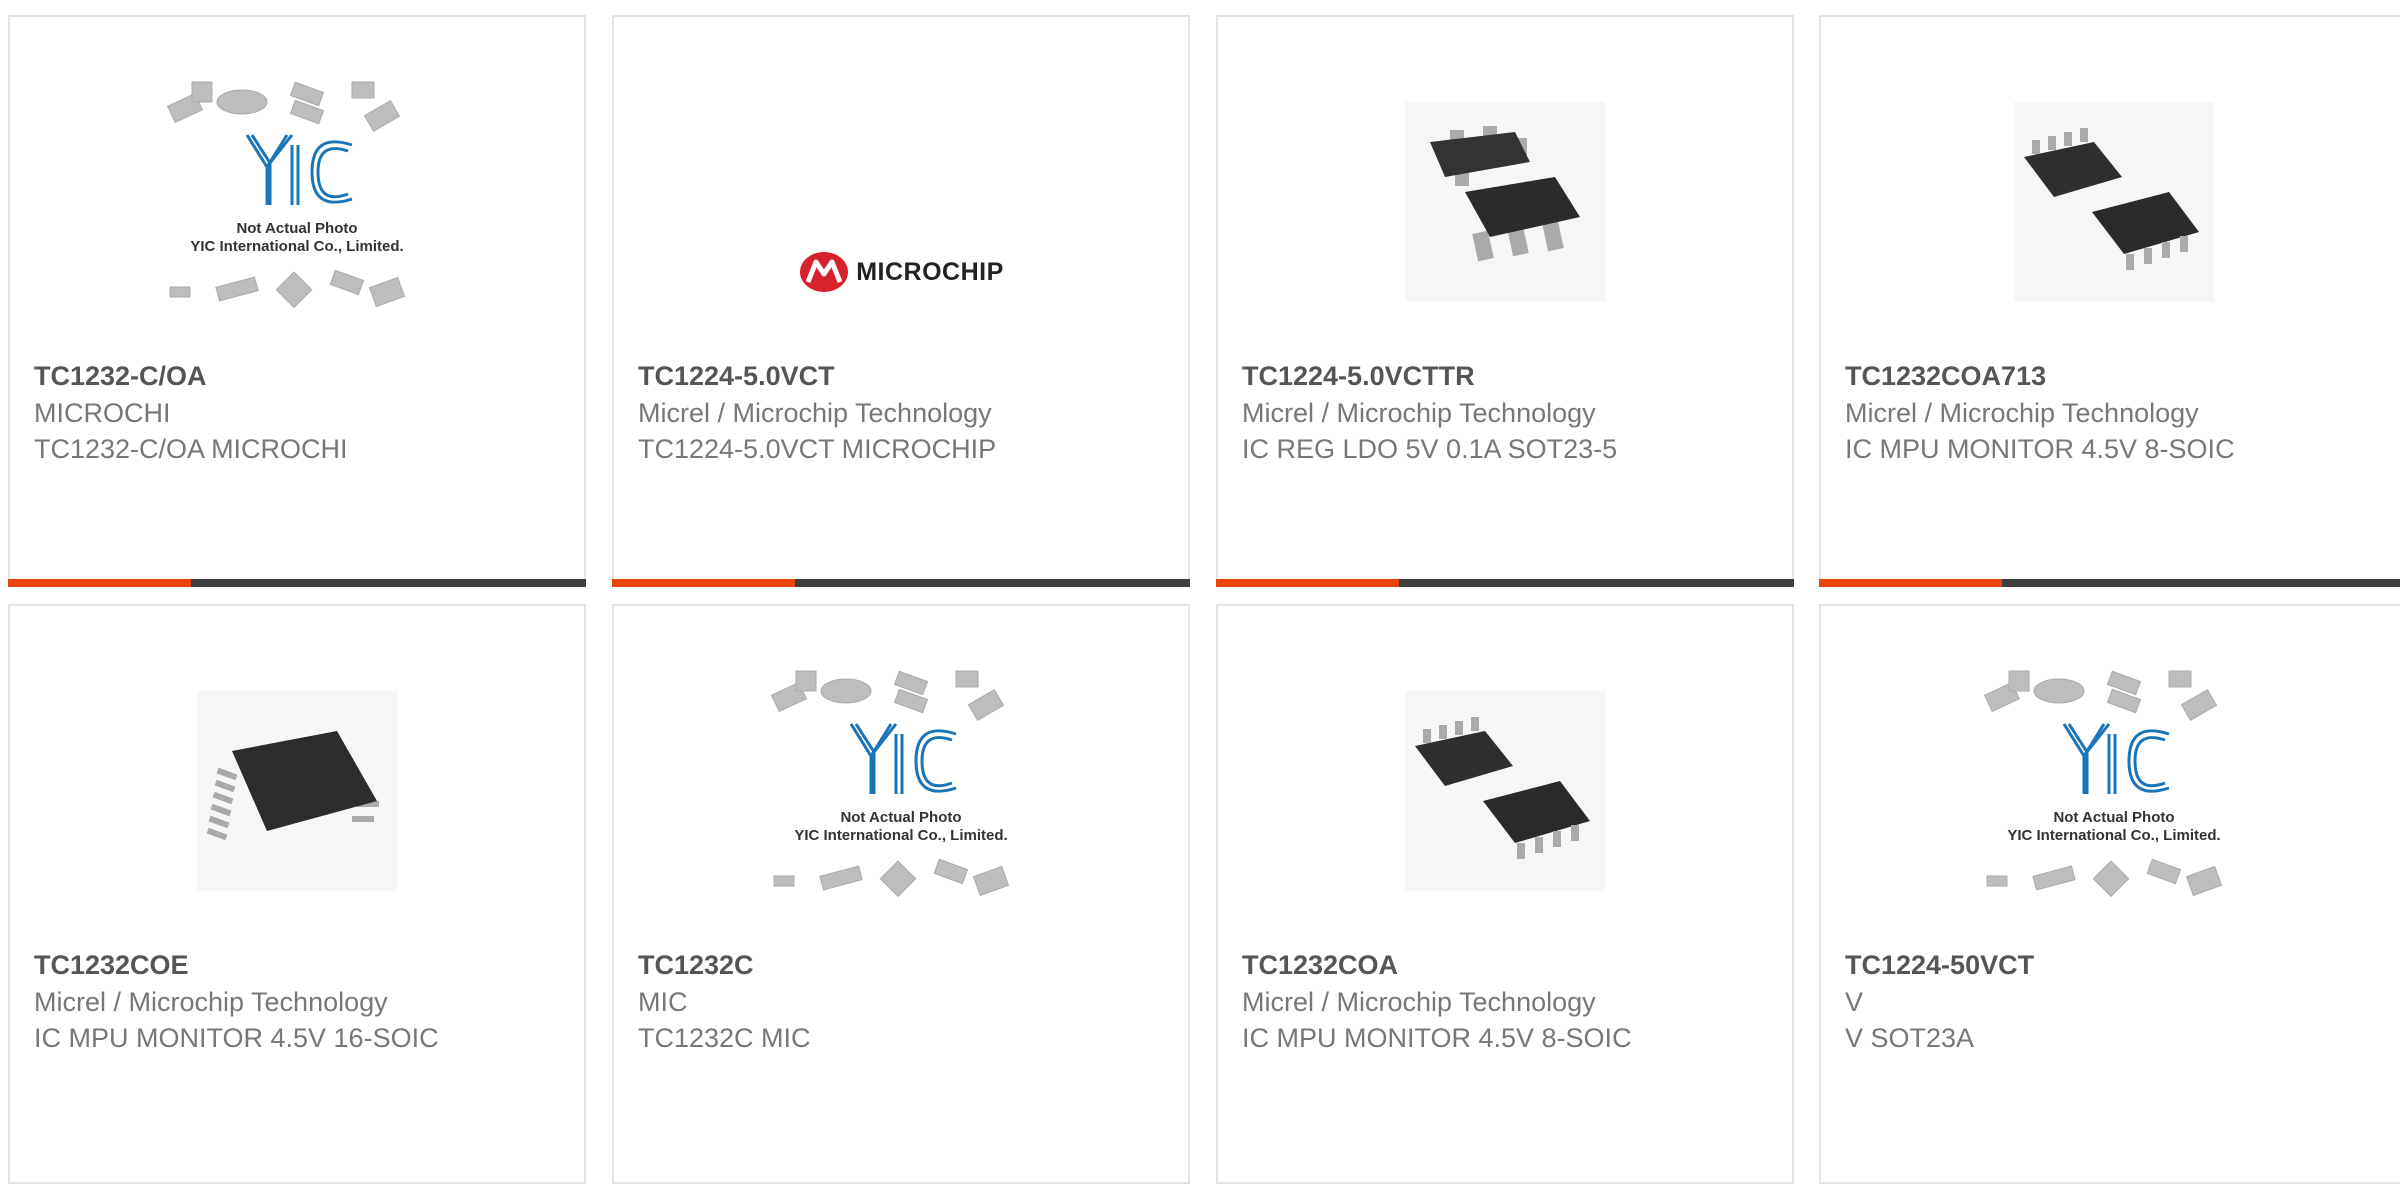 The image size is (2400, 1184). Describe the element at coordinates (2096, 965) in the screenshot. I see `part-number: TC1224-50VCT` at that location.